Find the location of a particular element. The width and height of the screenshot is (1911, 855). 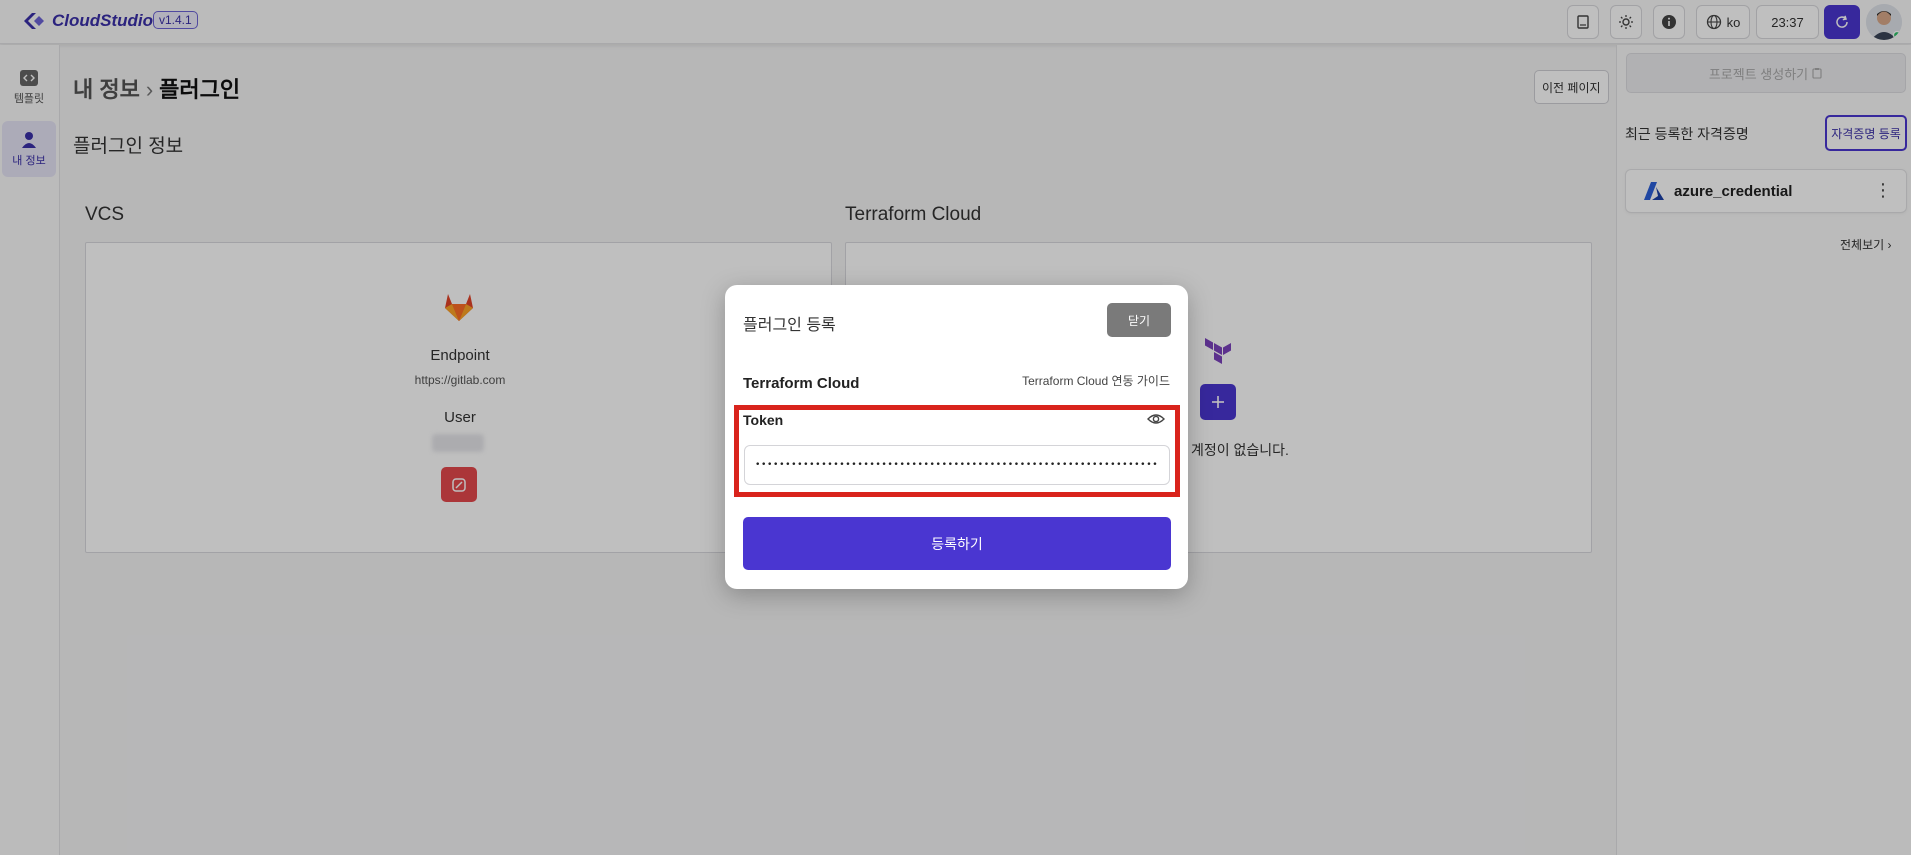

modal-section-title: Terraform Cloud is located at coordinates (801, 383).